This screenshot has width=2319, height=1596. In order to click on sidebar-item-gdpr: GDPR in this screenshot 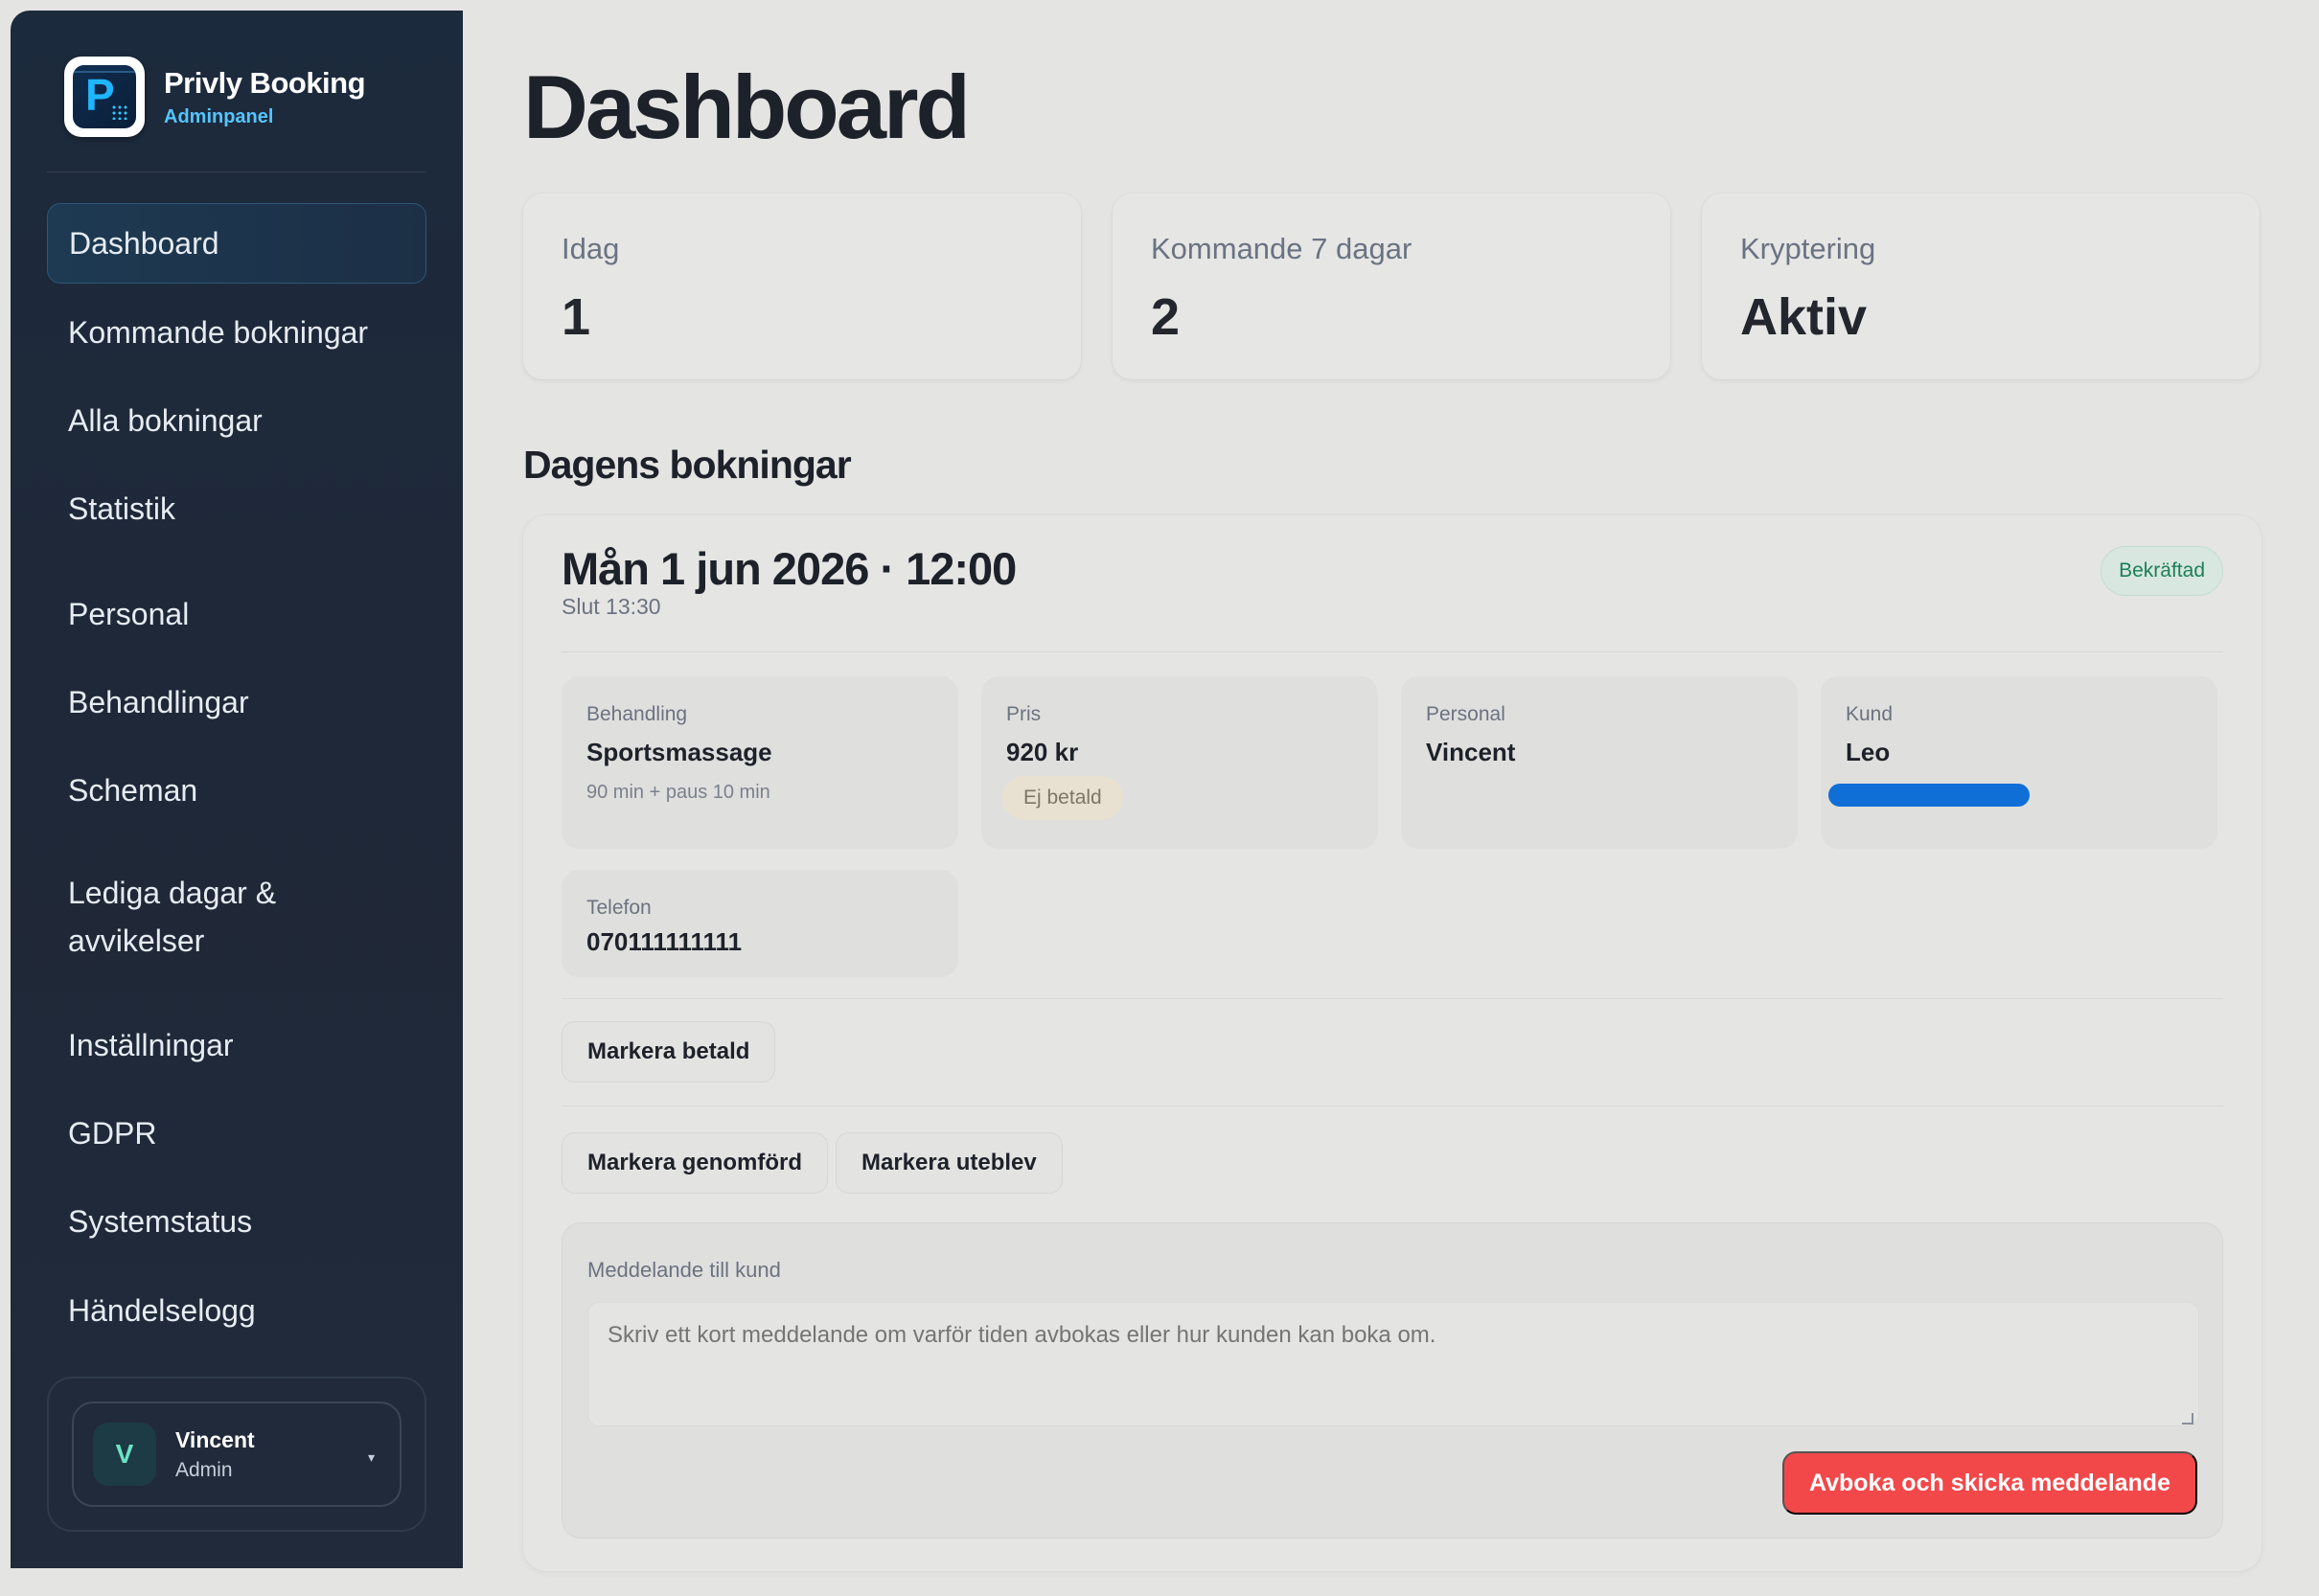, I will do `click(237, 1133)`.